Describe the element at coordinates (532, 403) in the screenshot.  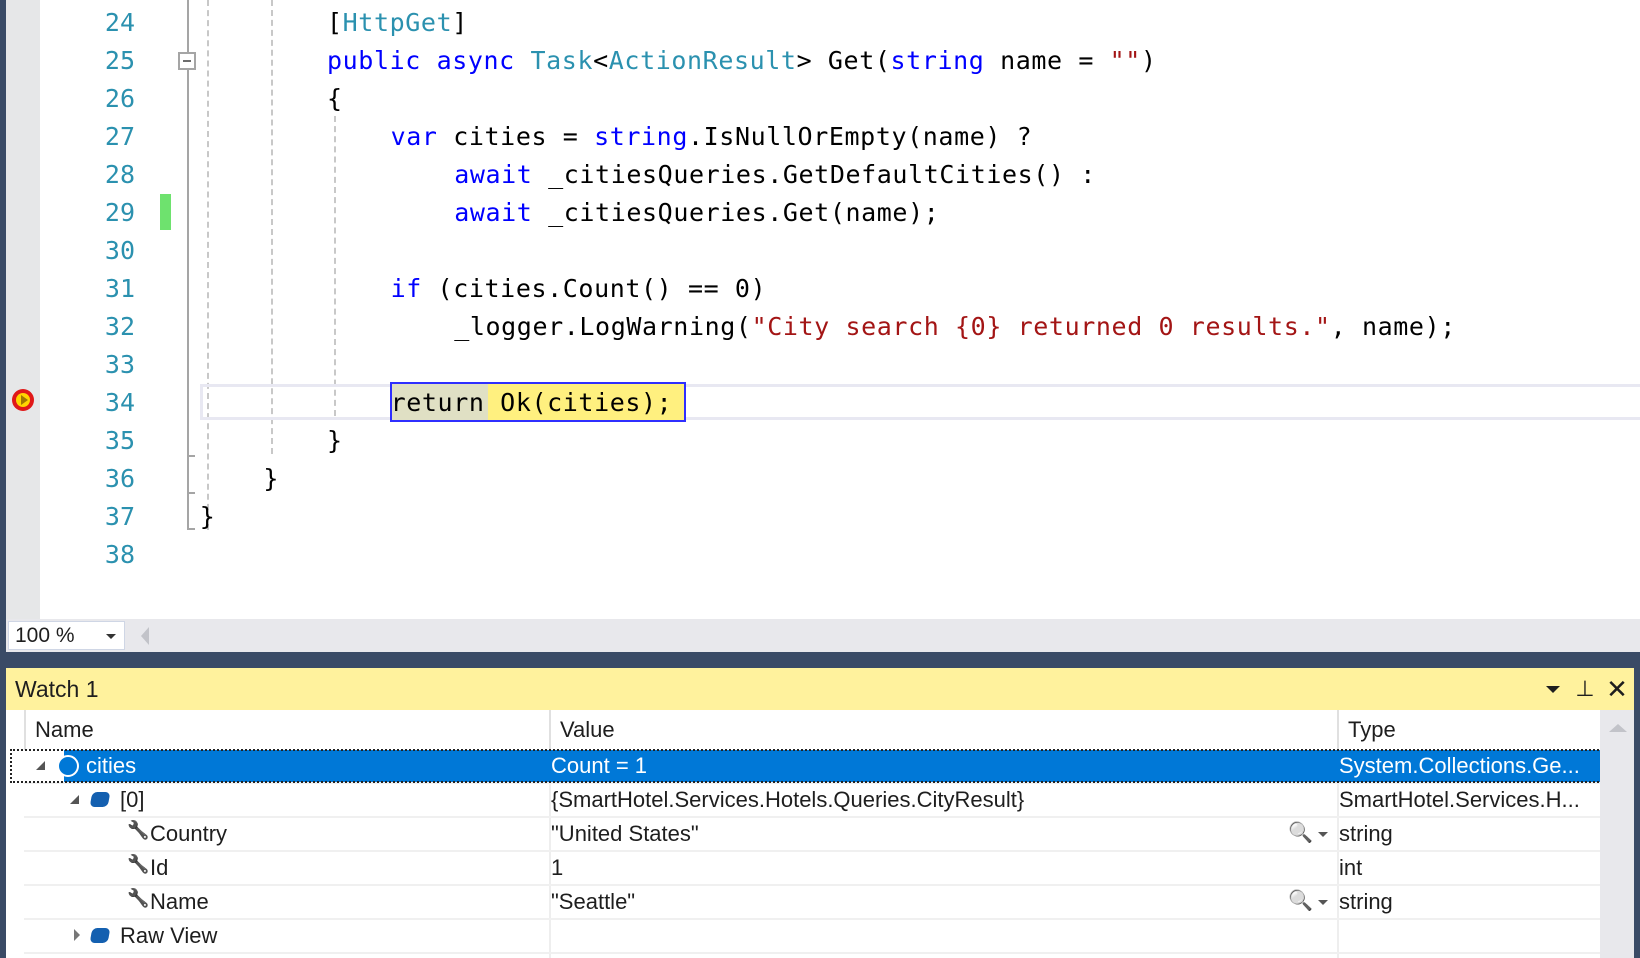
I see `code-line: return Ok(cities);` at that location.